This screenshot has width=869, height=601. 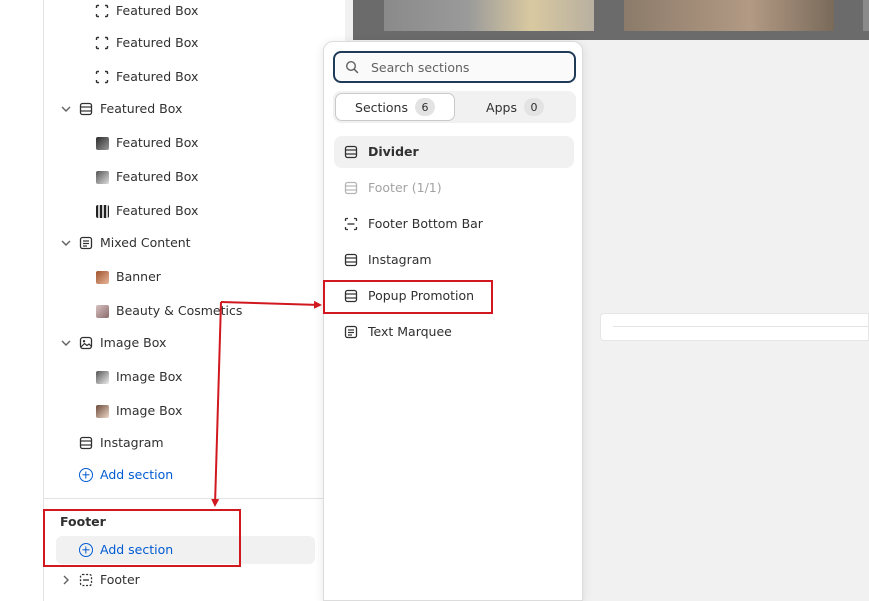 I want to click on section-option: Footer Bottom Bar, so click(x=454, y=224).